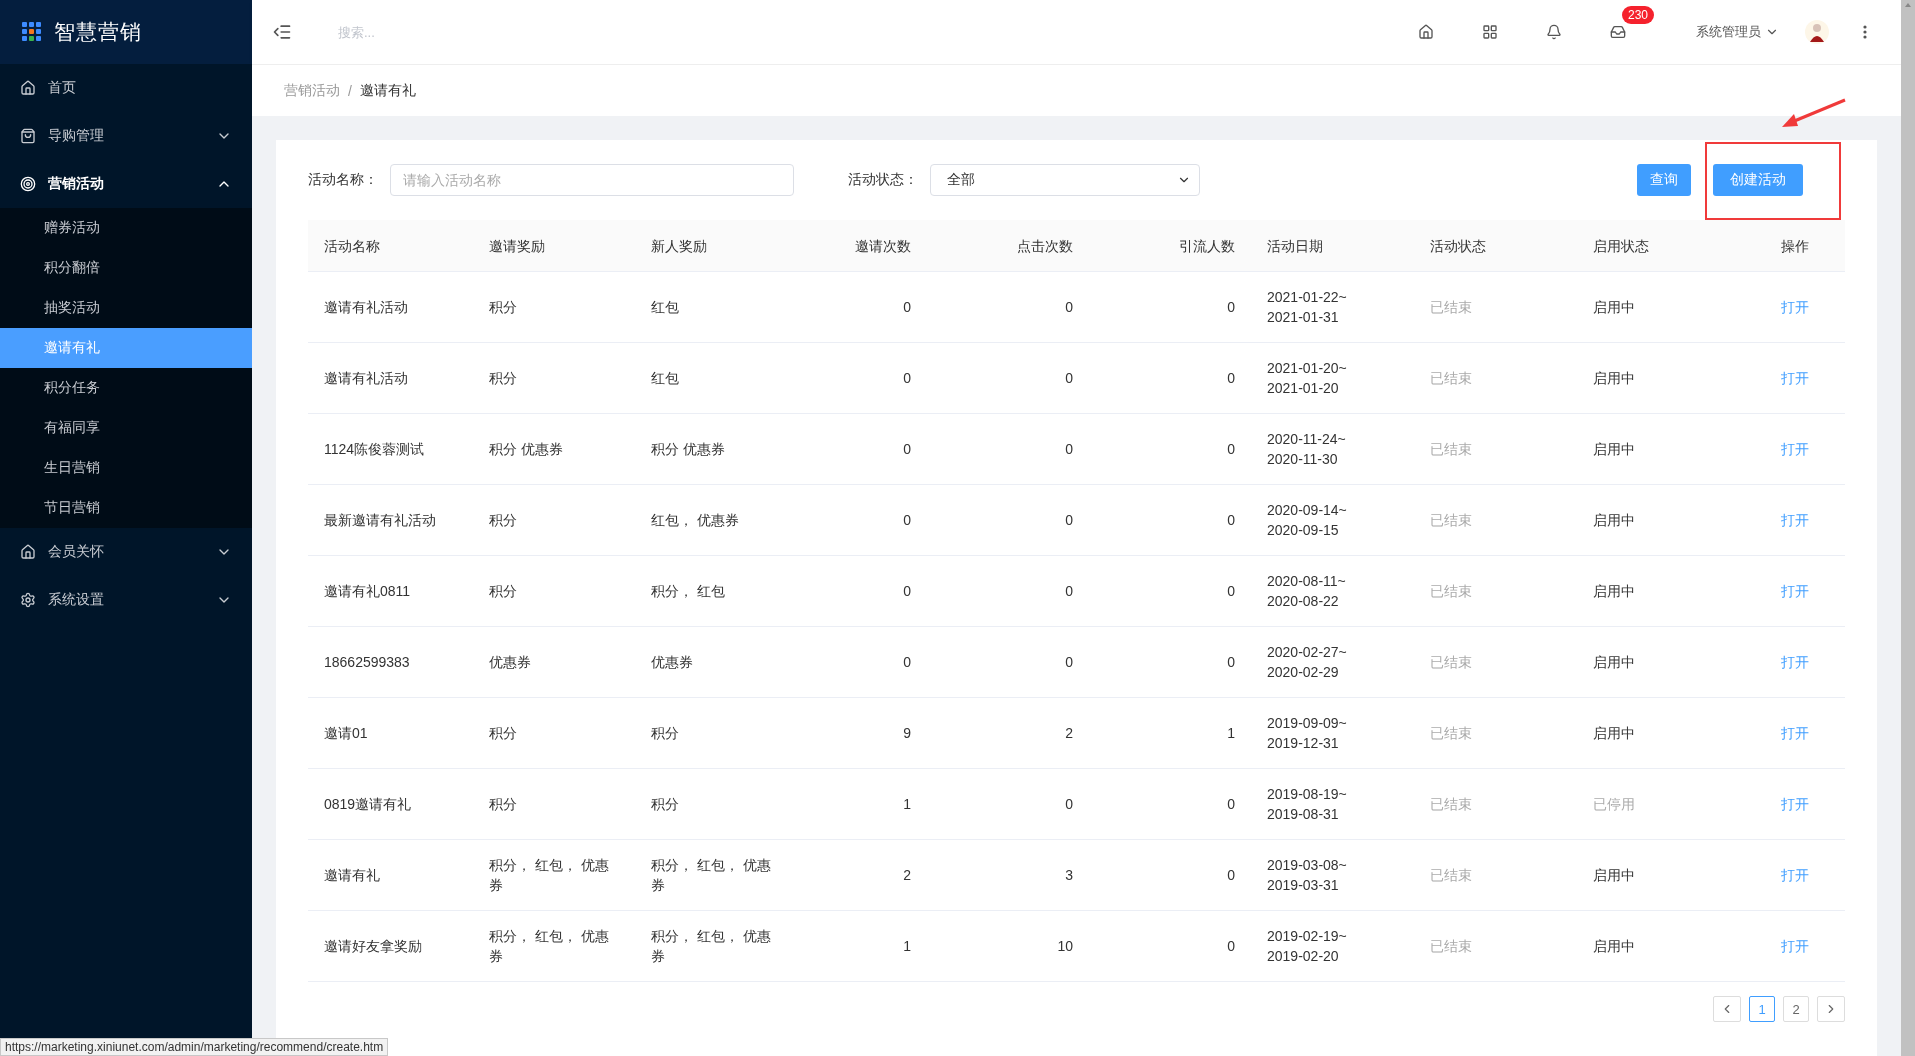  I want to click on column-header: 新人奖励, so click(679, 246).